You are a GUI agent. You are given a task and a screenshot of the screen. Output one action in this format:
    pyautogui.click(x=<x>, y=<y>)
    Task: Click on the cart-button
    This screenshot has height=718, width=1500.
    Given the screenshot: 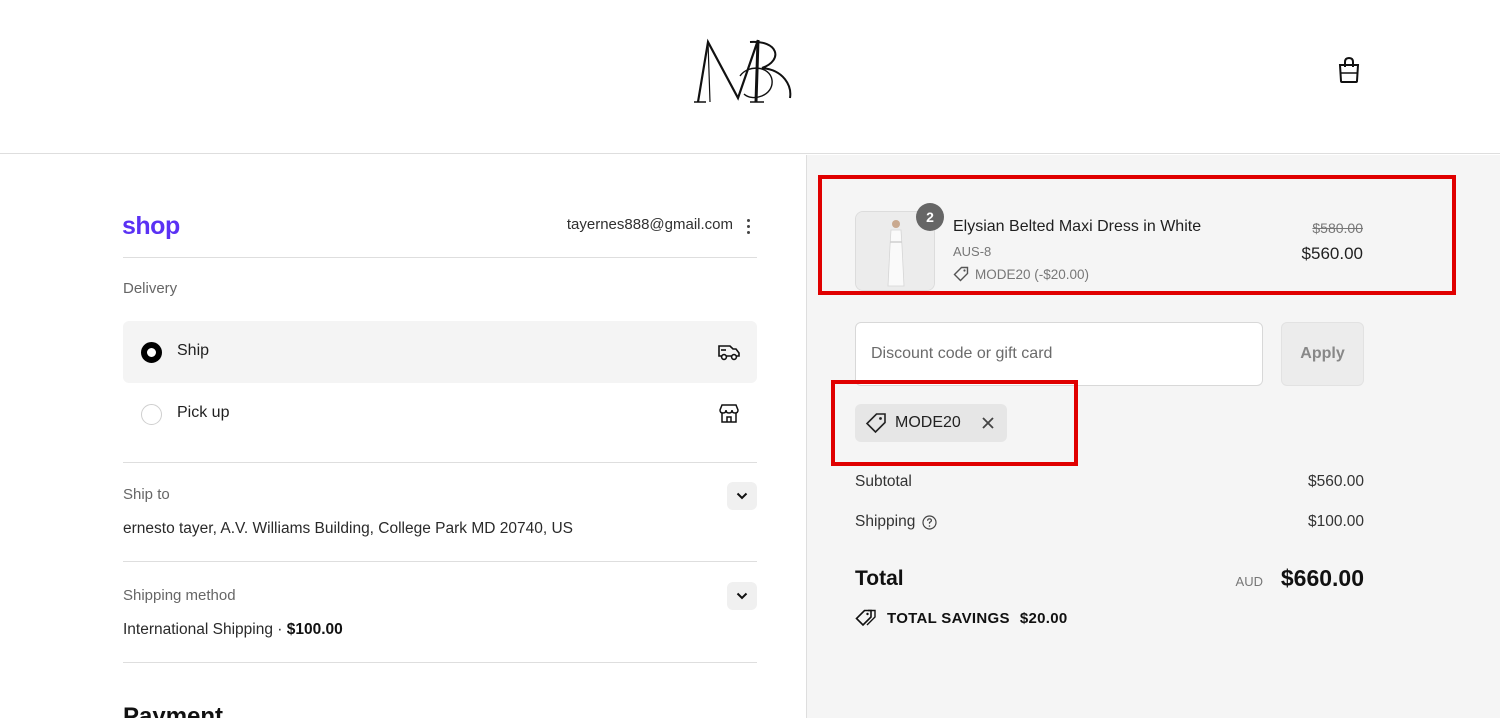 What is the action you would take?
    pyautogui.click(x=1349, y=70)
    